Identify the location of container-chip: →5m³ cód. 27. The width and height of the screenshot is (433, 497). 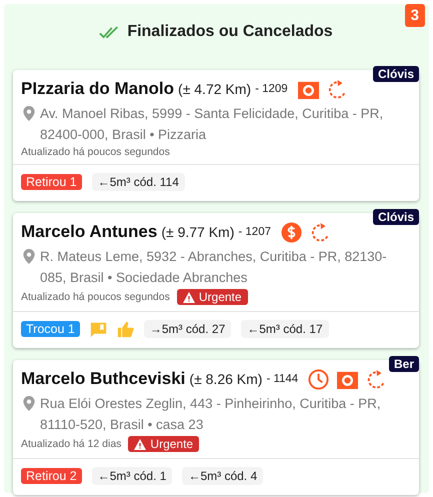
(188, 329).